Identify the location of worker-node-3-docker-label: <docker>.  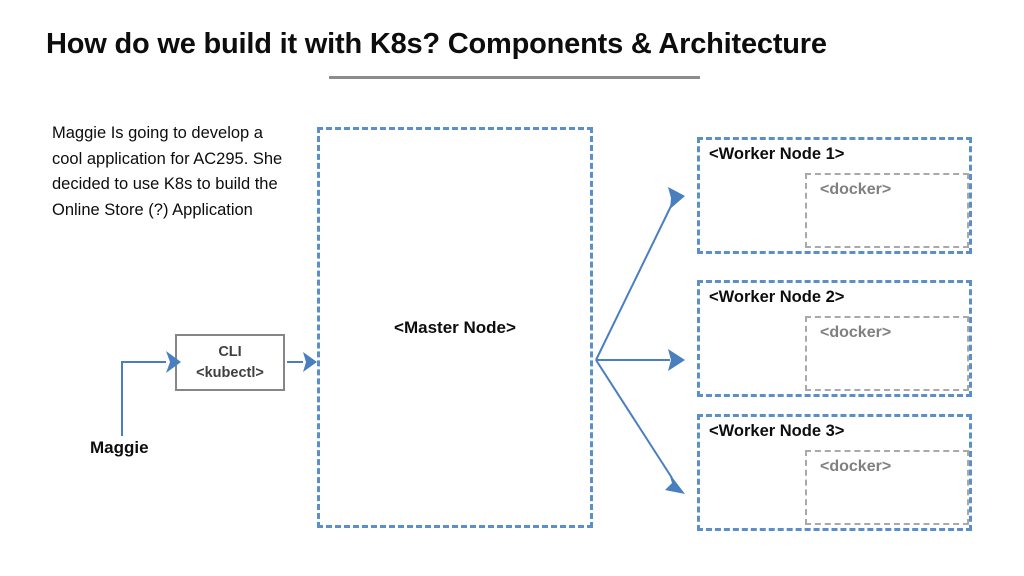
(856, 466).